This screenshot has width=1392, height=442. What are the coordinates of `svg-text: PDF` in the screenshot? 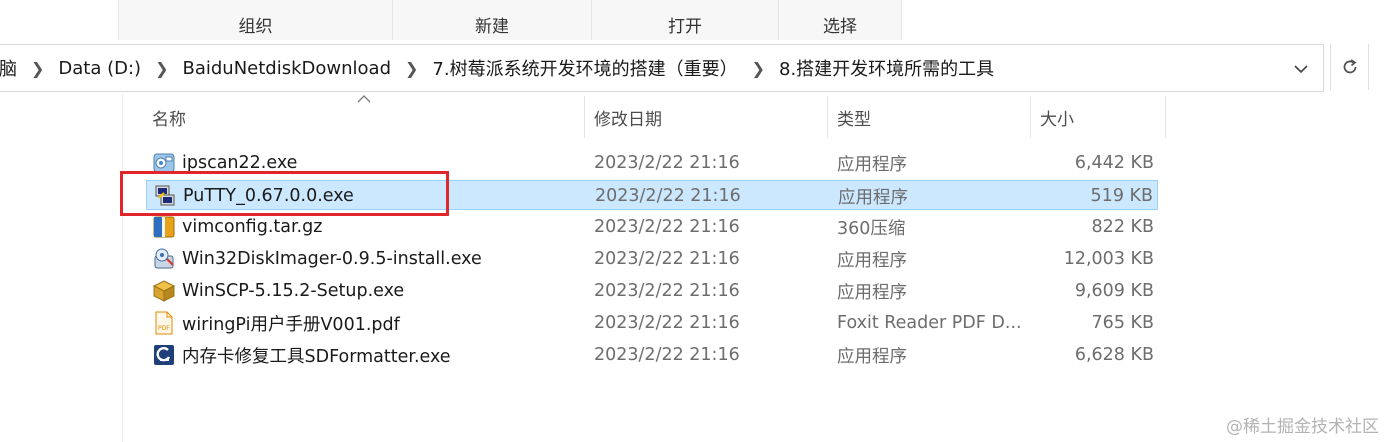 It's located at (164, 328).